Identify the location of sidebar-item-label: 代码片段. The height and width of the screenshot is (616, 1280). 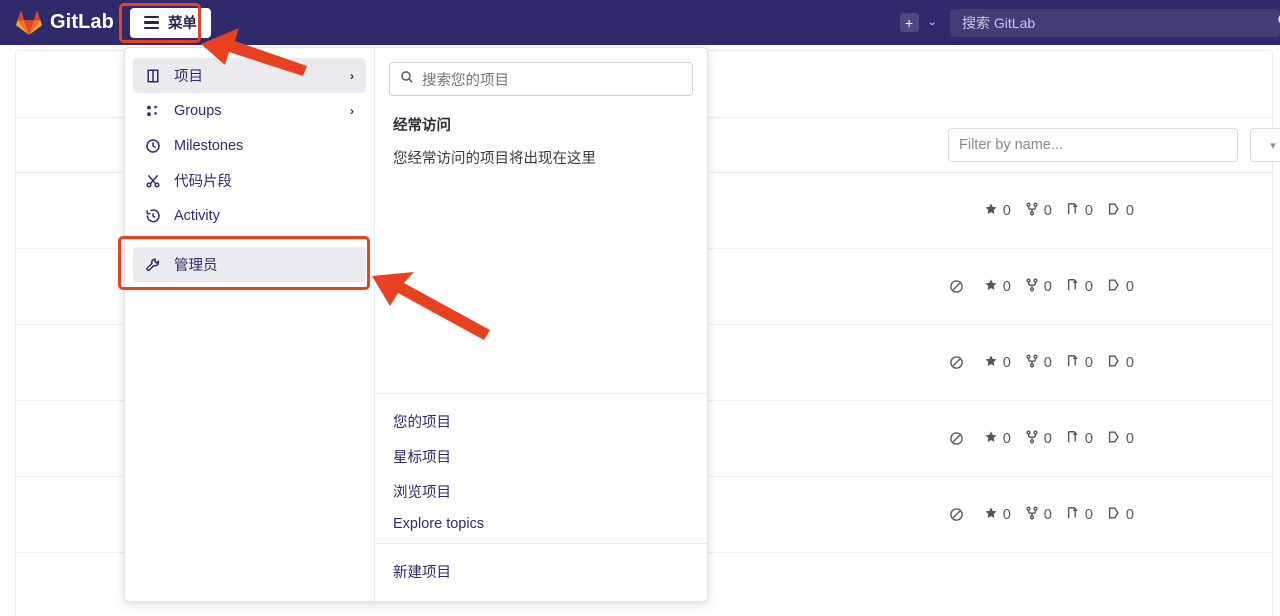
(203, 182).